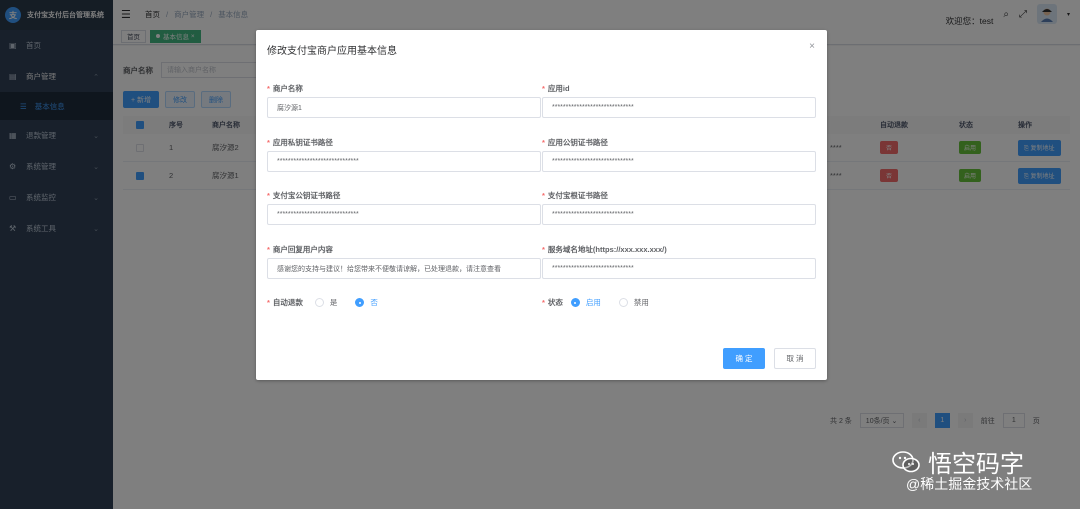  What do you see at coordinates (332, 51) in the screenshot?
I see `dialog-title: 修改支付宝商户应用基本信息` at bounding box center [332, 51].